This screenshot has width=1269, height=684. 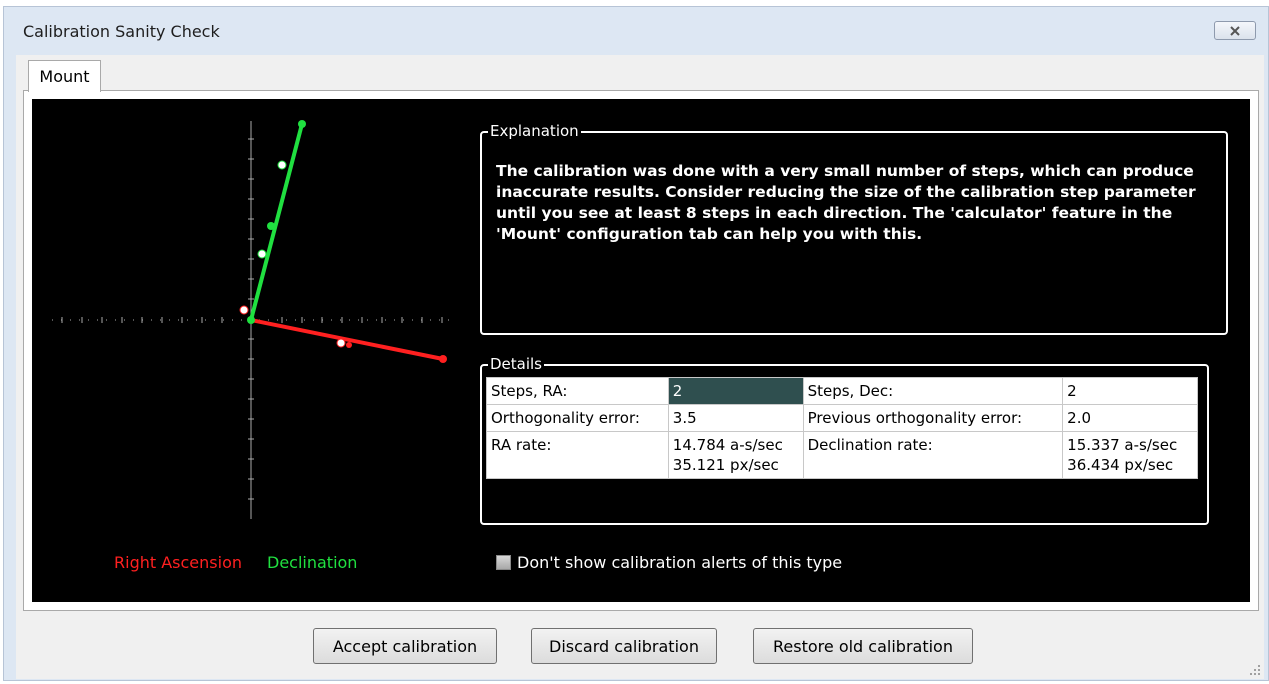 I want to click on title-bar: Calibration Sanity Check, so click(x=636, y=29).